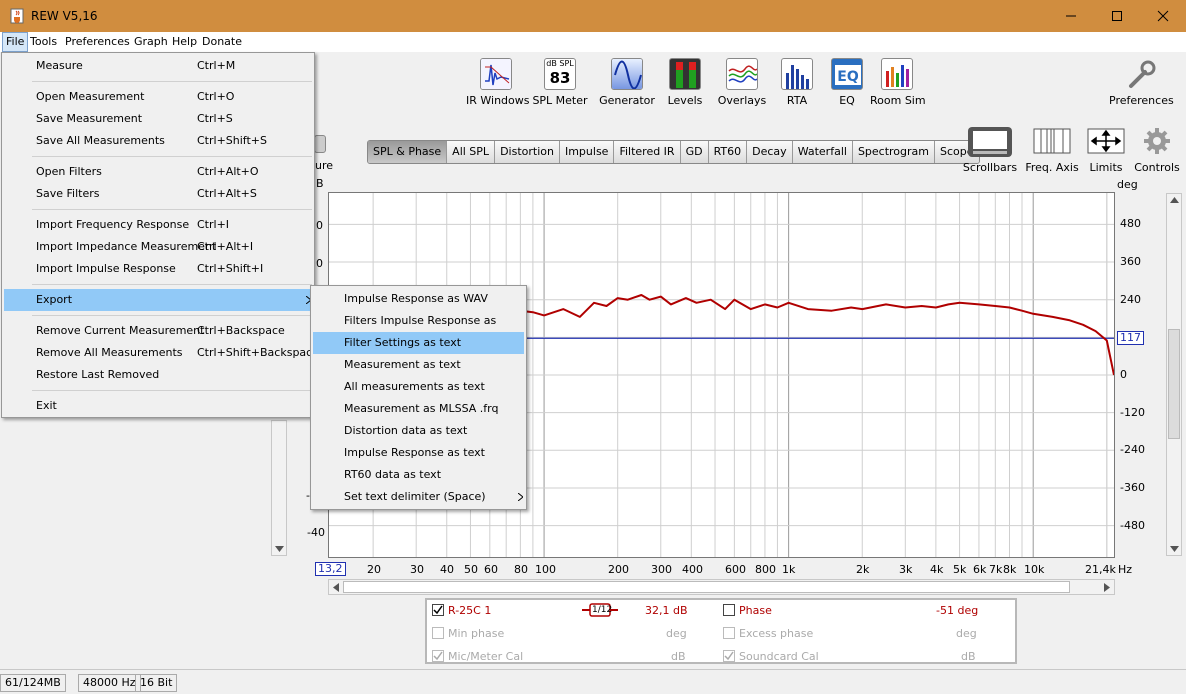 Image resolution: width=1186 pixels, height=694 pixels. I want to click on menu-item-save-measurement: Save Measurement Ctrl+S, so click(158, 119).